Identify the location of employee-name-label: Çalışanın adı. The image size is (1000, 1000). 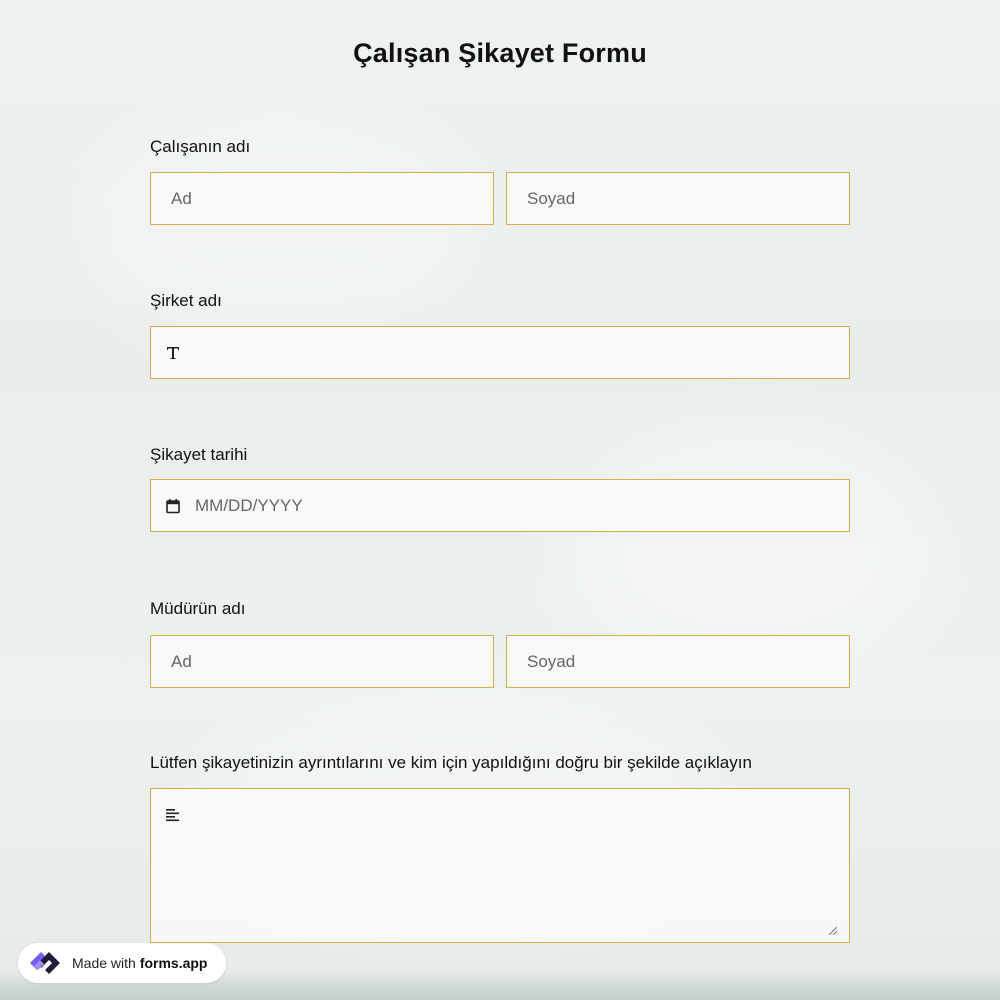
(200, 146).